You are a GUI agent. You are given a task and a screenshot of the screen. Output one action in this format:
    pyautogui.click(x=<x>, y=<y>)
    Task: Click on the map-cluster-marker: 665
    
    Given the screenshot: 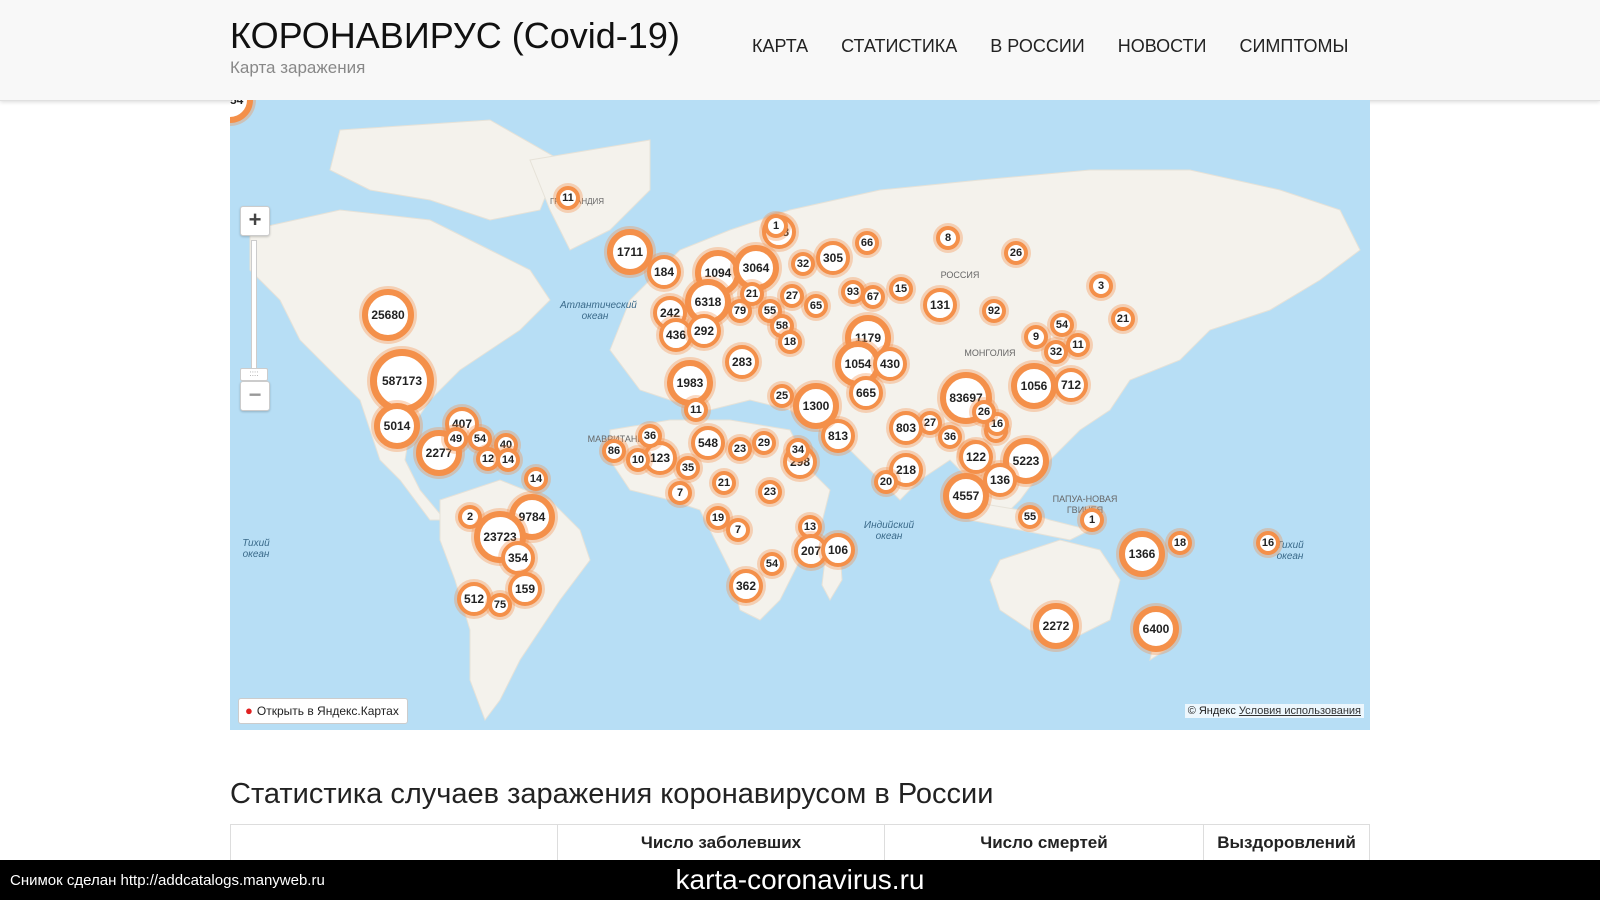 What is the action you would take?
    pyautogui.click(x=866, y=393)
    